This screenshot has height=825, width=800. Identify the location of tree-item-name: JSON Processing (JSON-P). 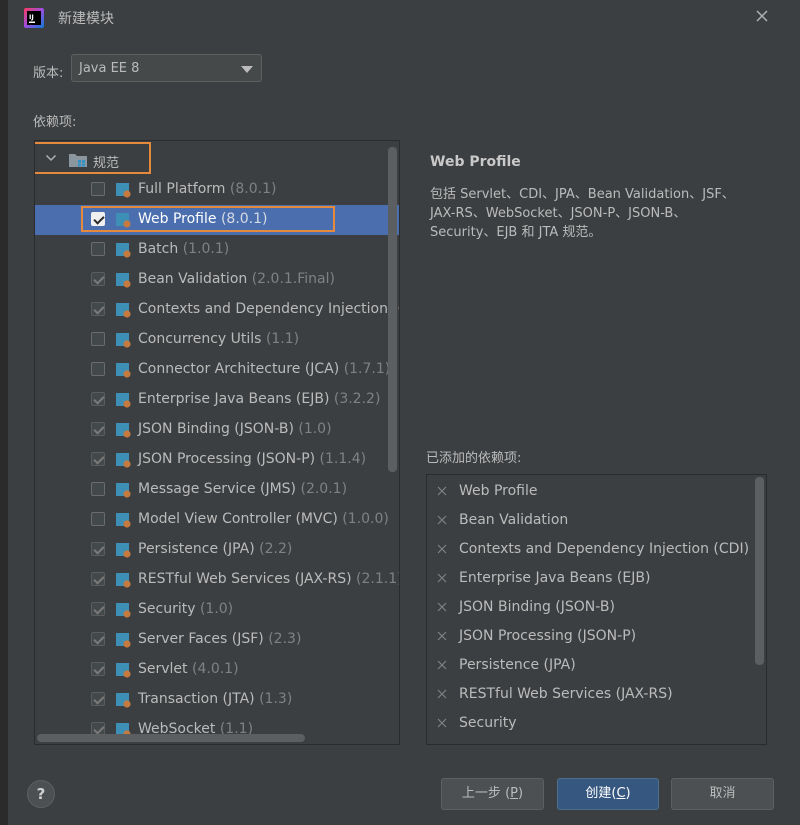
(227, 459).